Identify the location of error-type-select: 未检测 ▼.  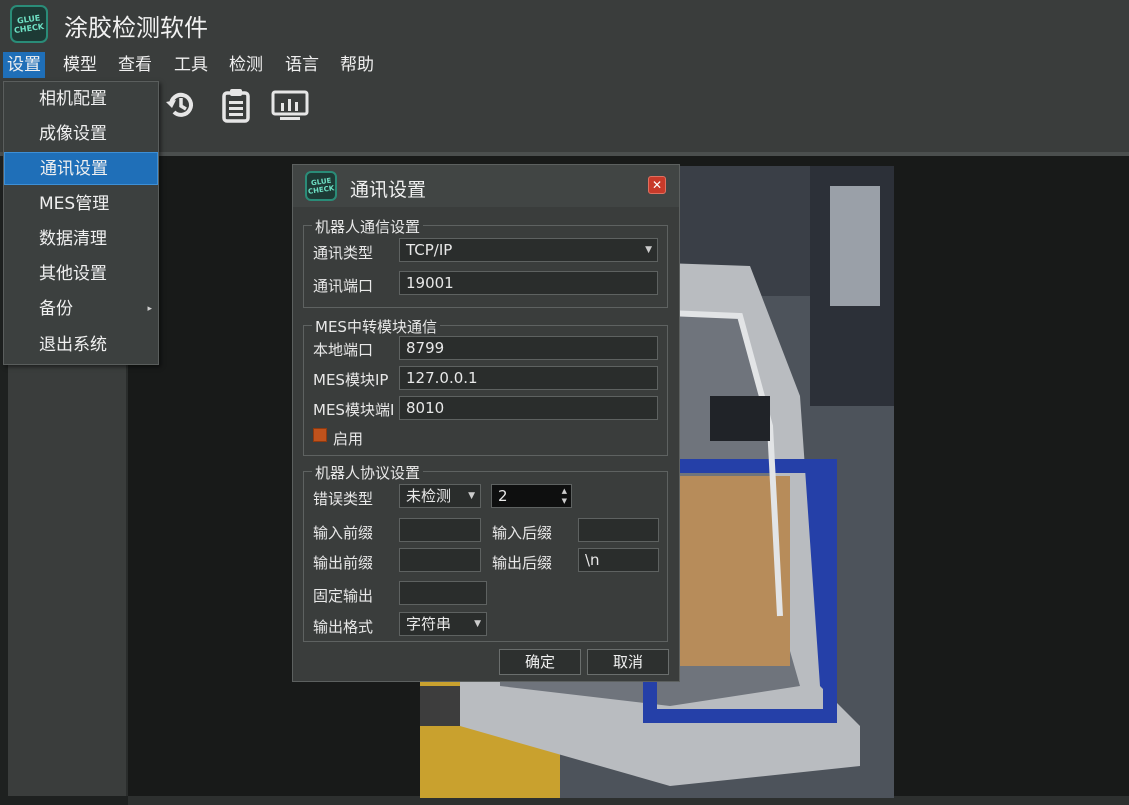
(440, 496).